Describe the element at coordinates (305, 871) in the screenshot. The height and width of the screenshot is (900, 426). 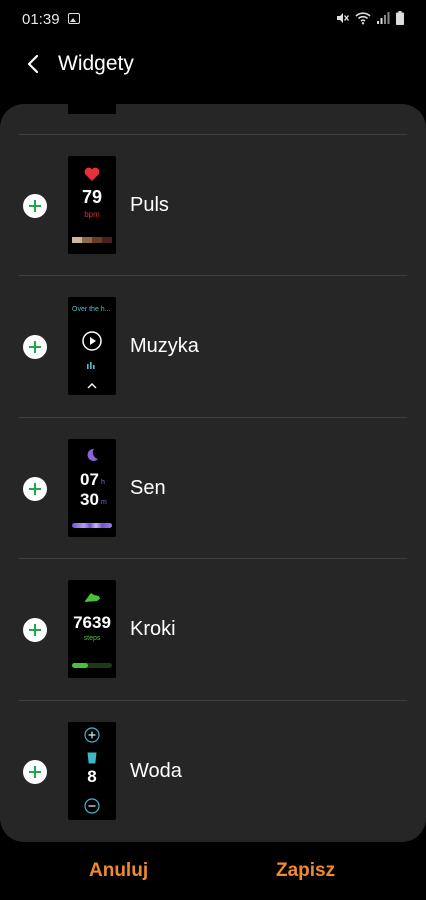
I see `save-button: Zapisz` at that location.